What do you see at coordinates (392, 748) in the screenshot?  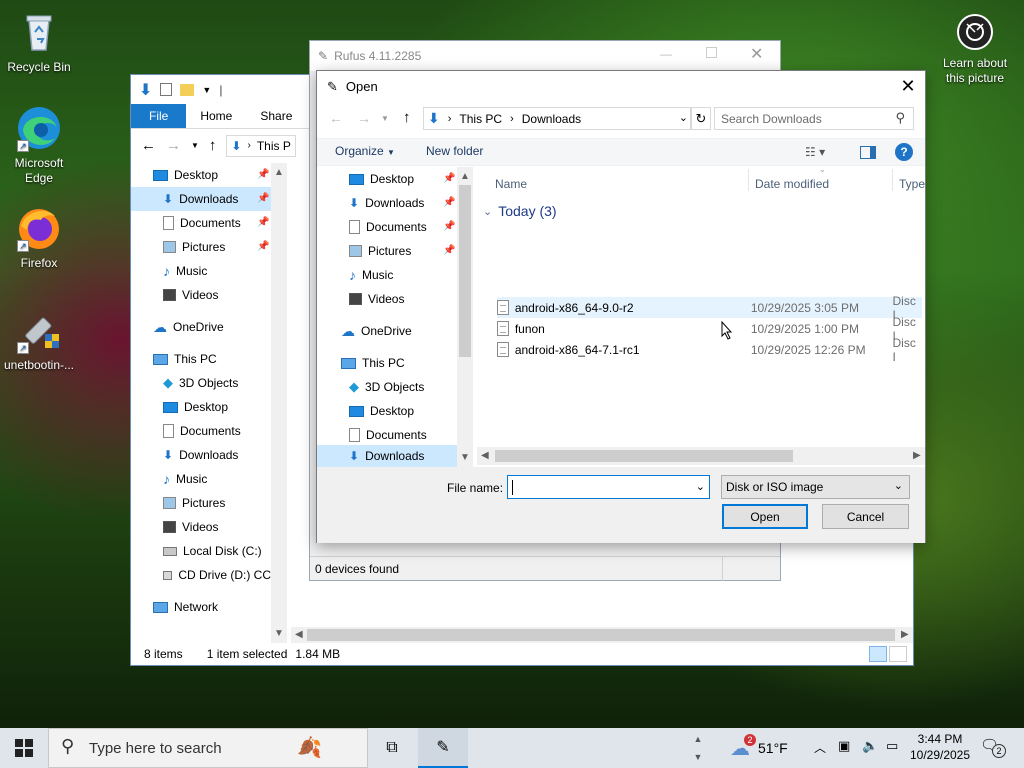 I see `task-view-button: ⧉` at bounding box center [392, 748].